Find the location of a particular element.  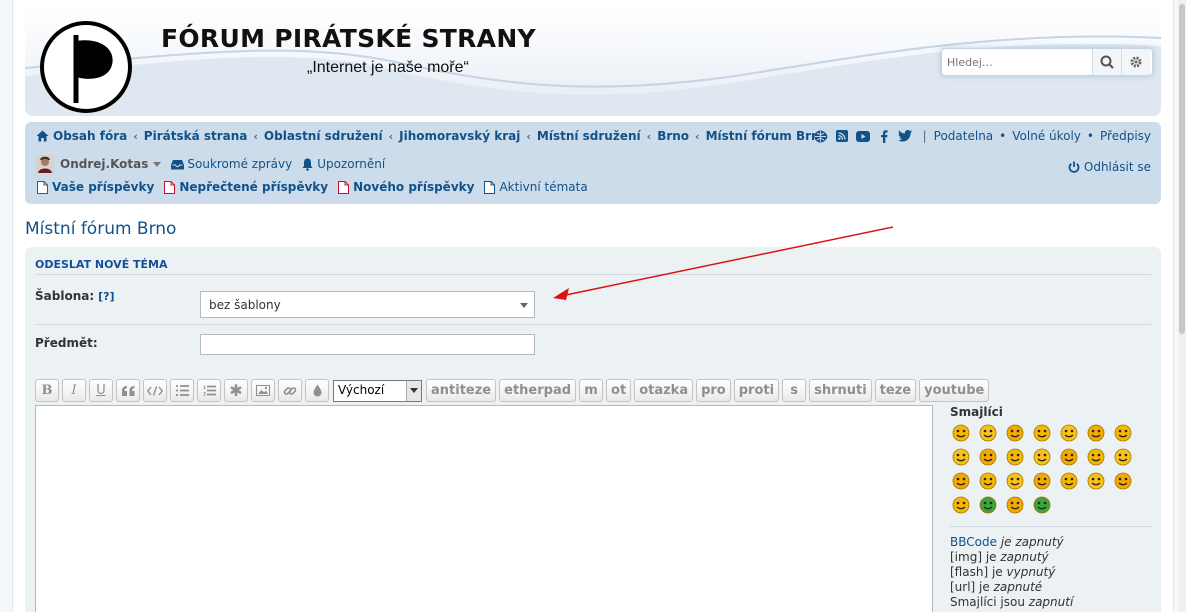

notifications-link: Upozornění is located at coordinates (351, 164).